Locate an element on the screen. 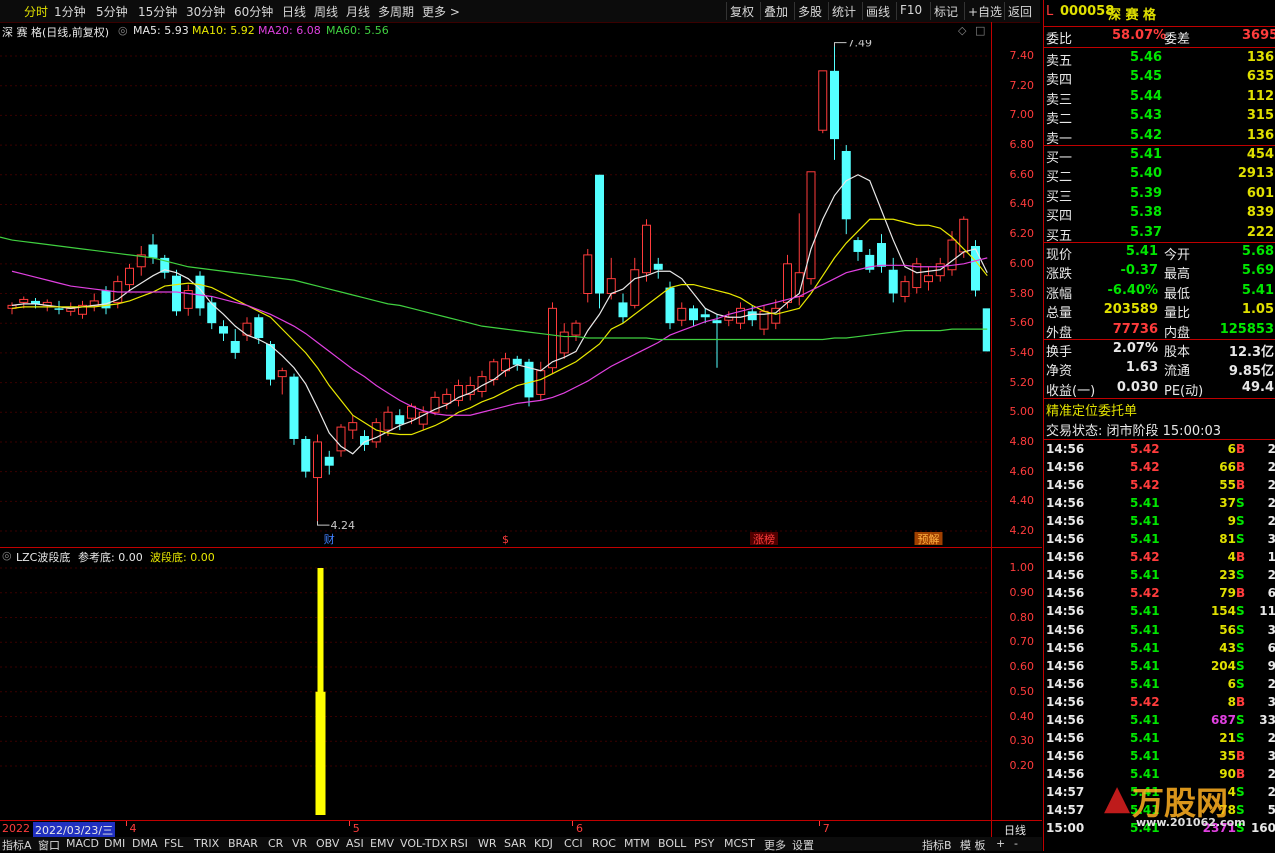 Image resolution: width=1275 pixels, height=853 pixels. asks-price: 5.44 is located at coordinates (1146, 96).